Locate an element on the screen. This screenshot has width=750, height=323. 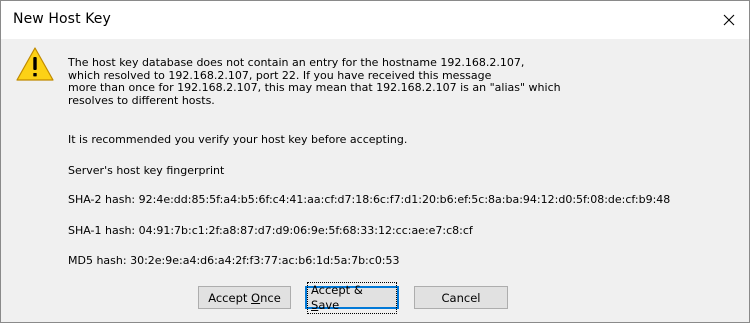
accept-save-label: Accept & Save is located at coordinates (352, 297).